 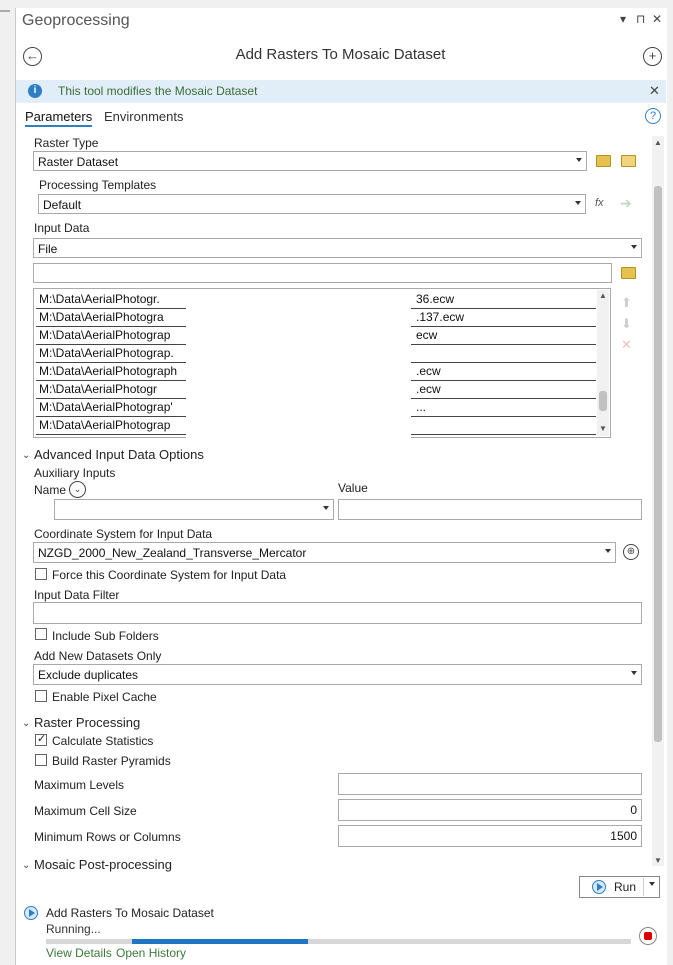 What do you see at coordinates (658, 142) in the screenshot?
I see `scroll-up-icon: ▲` at bounding box center [658, 142].